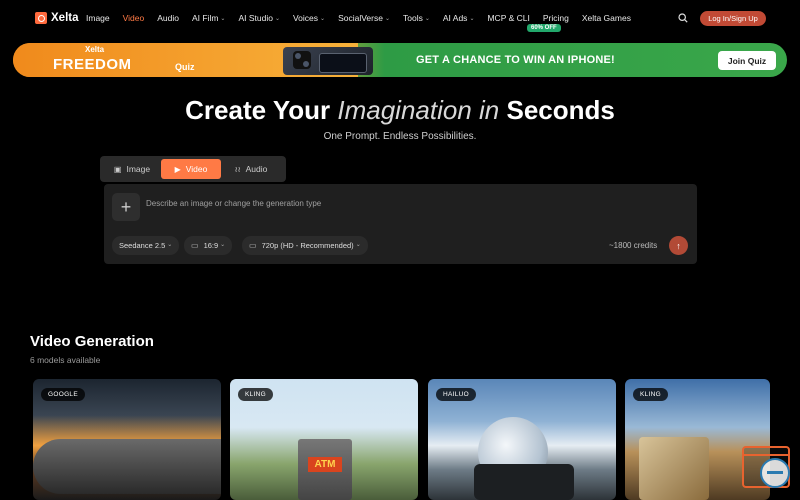  What do you see at coordinates (459, 18) in the screenshot?
I see `nav-item-ai-ads: AI Ads ⌄` at bounding box center [459, 18].